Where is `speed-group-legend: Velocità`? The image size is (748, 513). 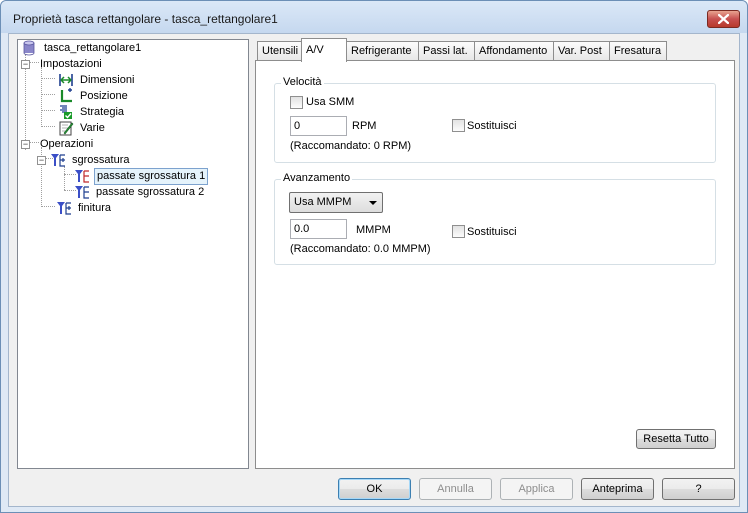
speed-group-legend: Velocità is located at coordinates (302, 82).